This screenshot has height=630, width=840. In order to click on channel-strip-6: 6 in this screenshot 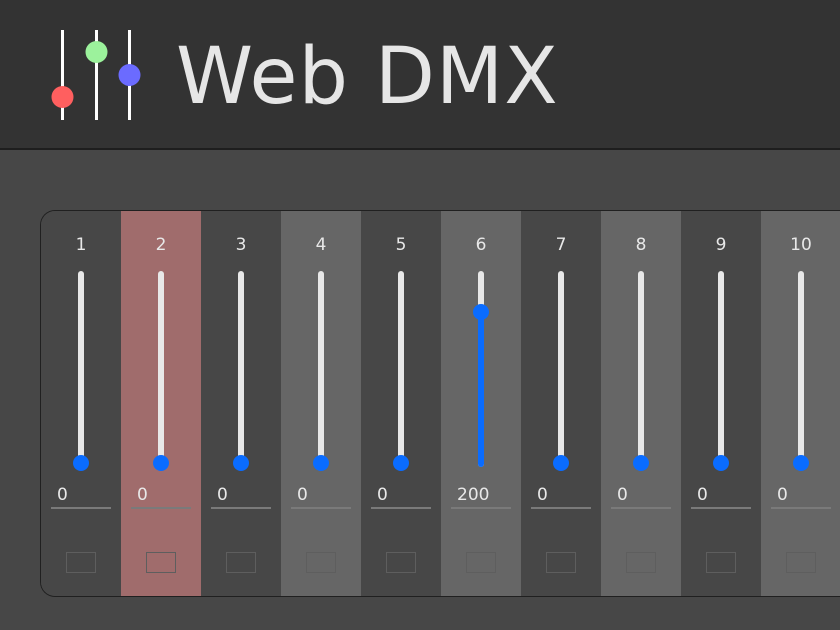, I will do `click(481, 403)`.